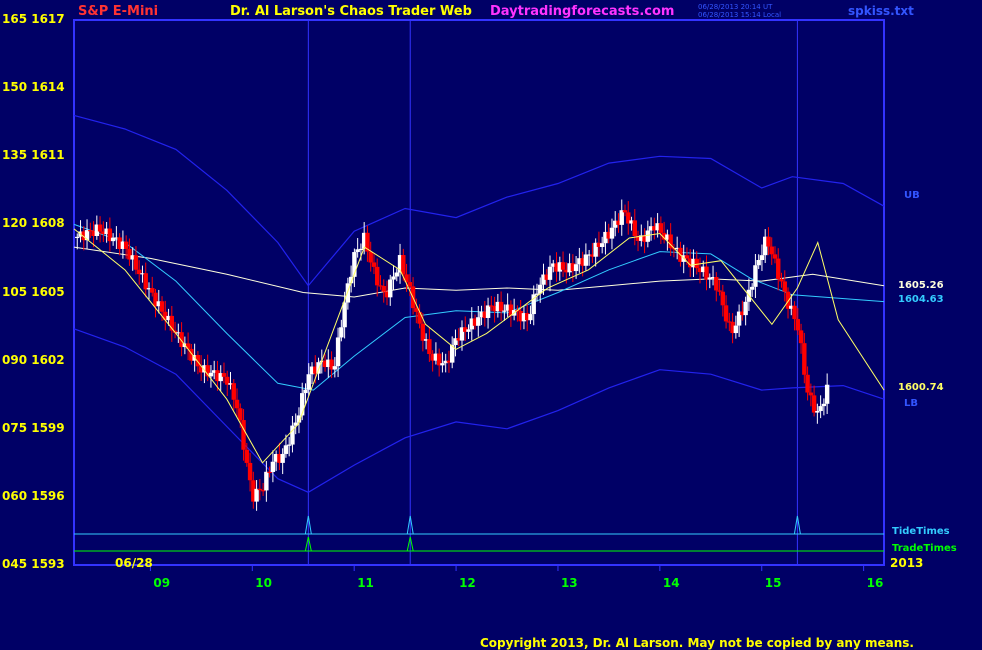 This screenshot has height=650, width=982. Describe the element at coordinates (907, 563) in the screenshot. I see `year-label: 2013` at that location.